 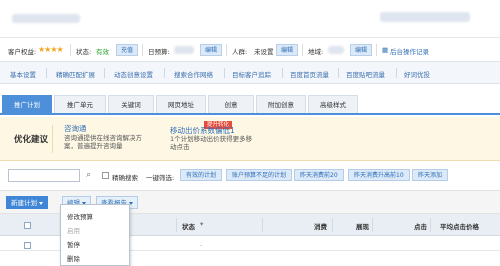 I want to click on exact-search-checkbox, so click(x=105, y=175).